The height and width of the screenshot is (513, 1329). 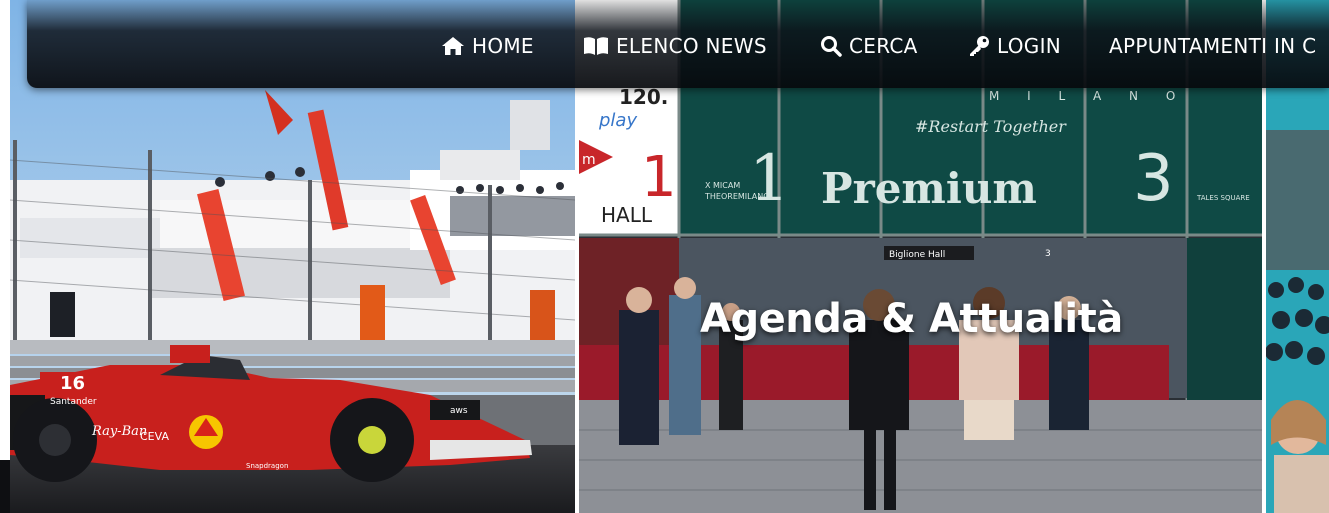 What do you see at coordinates (831, 46) in the screenshot?
I see `search-icon` at bounding box center [831, 46].